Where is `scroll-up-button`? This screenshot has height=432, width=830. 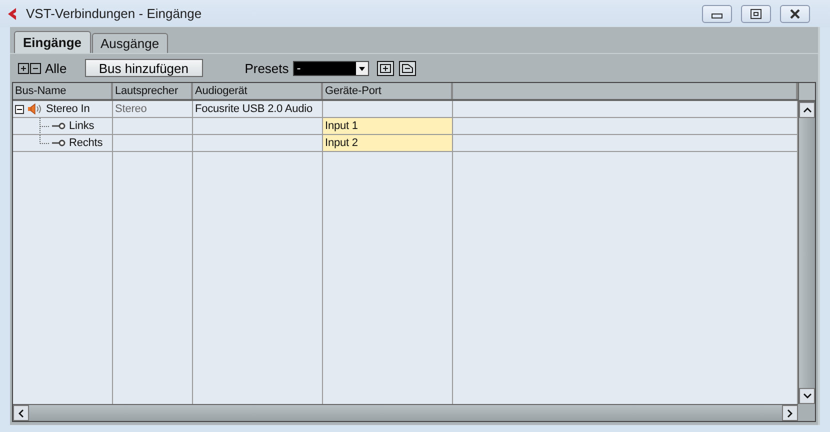 scroll-up-button is located at coordinates (807, 110).